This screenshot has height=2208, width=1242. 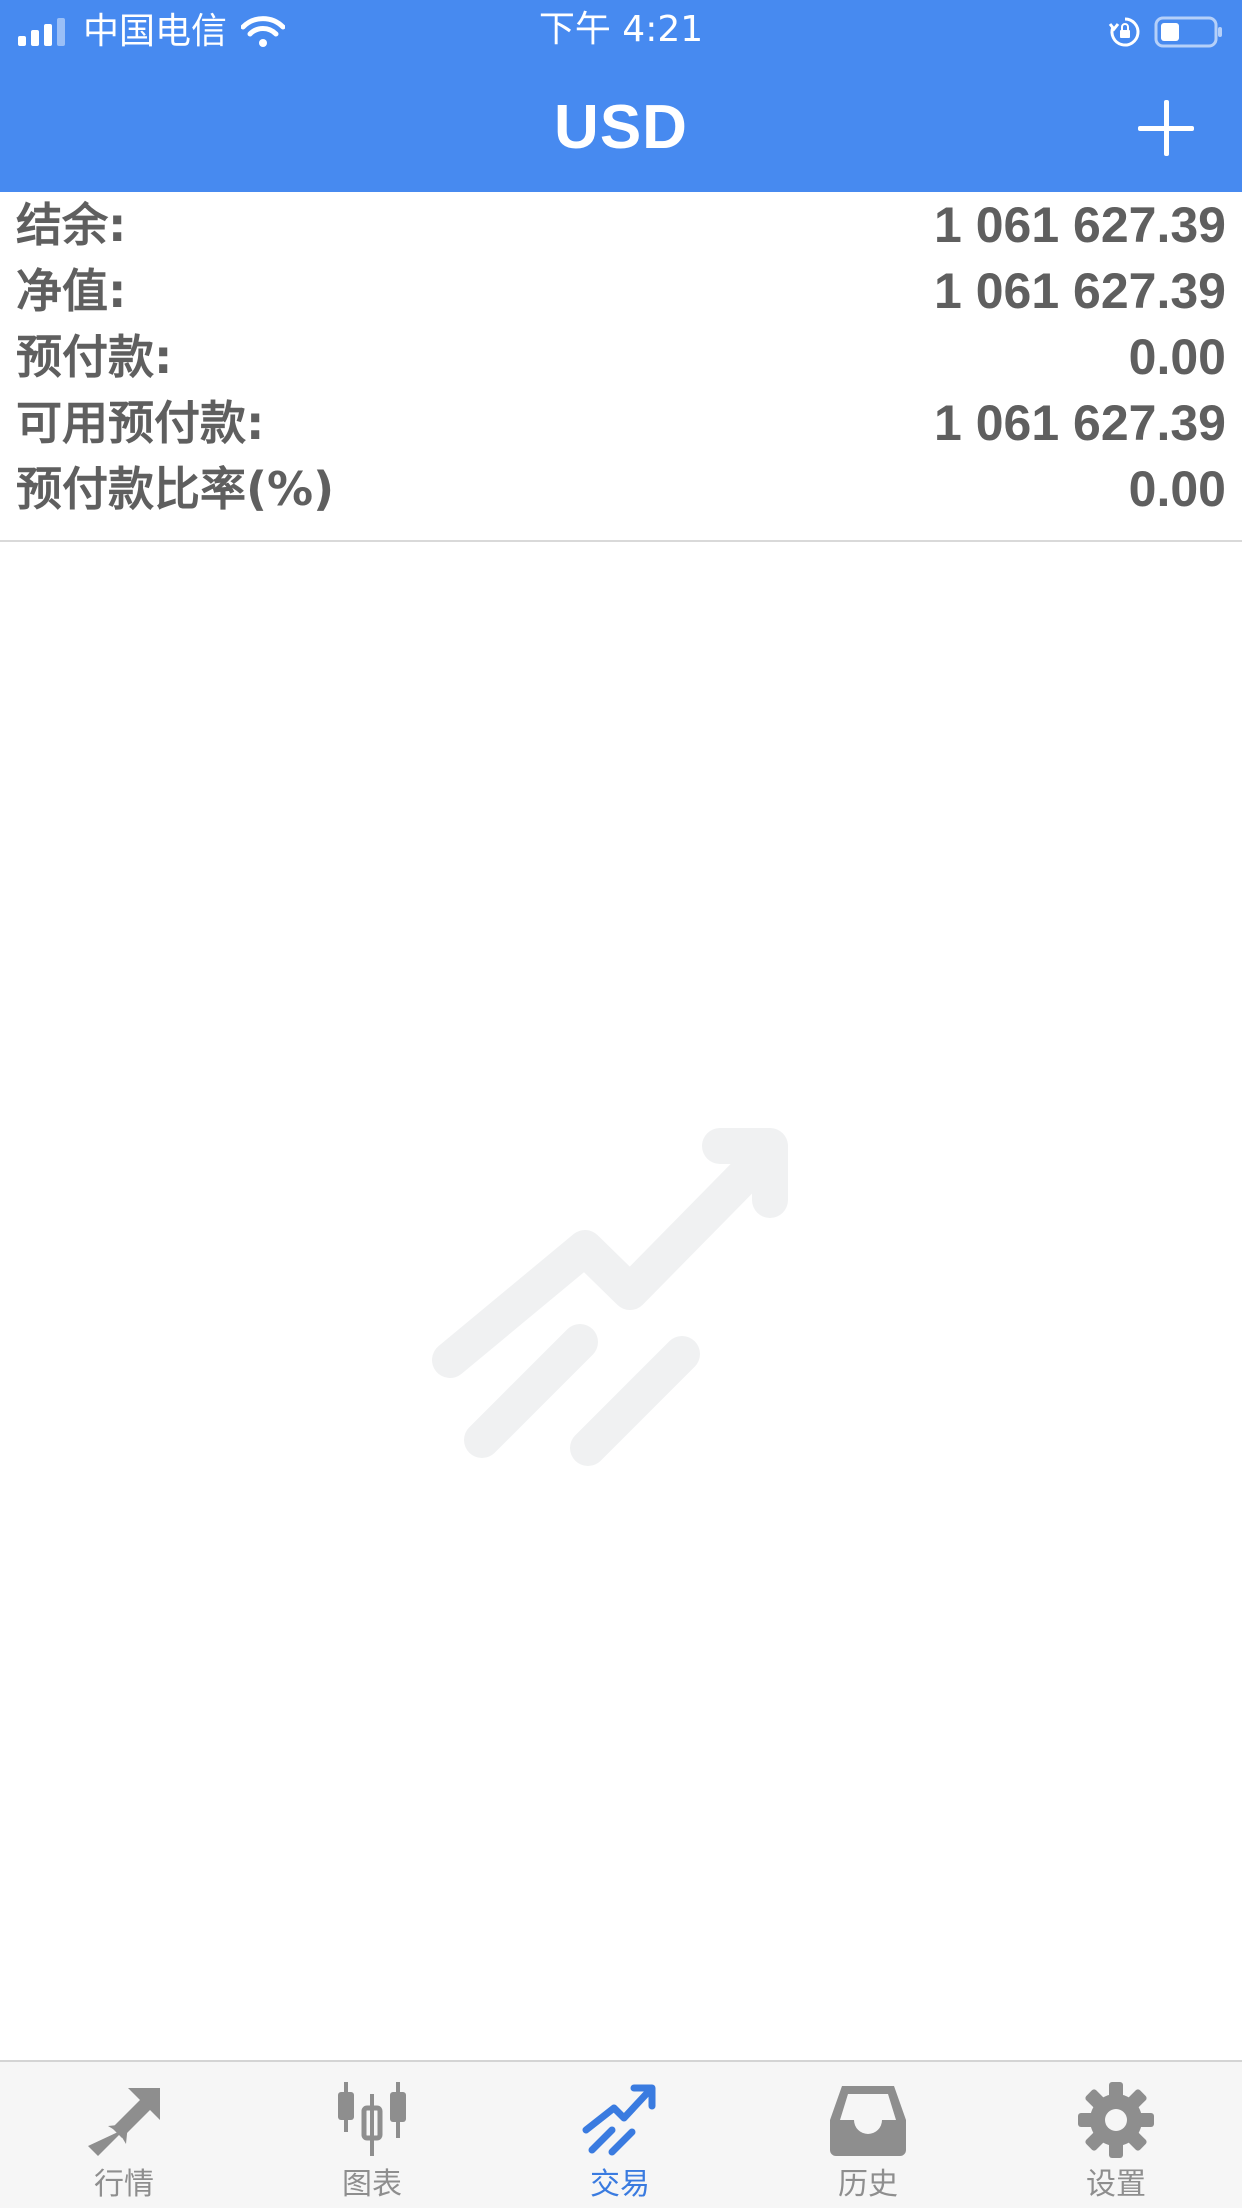 What do you see at coordinates (621, 423) in the screenshot?
I see `summary-row-free-margin: 可用预付款: 1 061 627.39` at bounding box center [621, 423].